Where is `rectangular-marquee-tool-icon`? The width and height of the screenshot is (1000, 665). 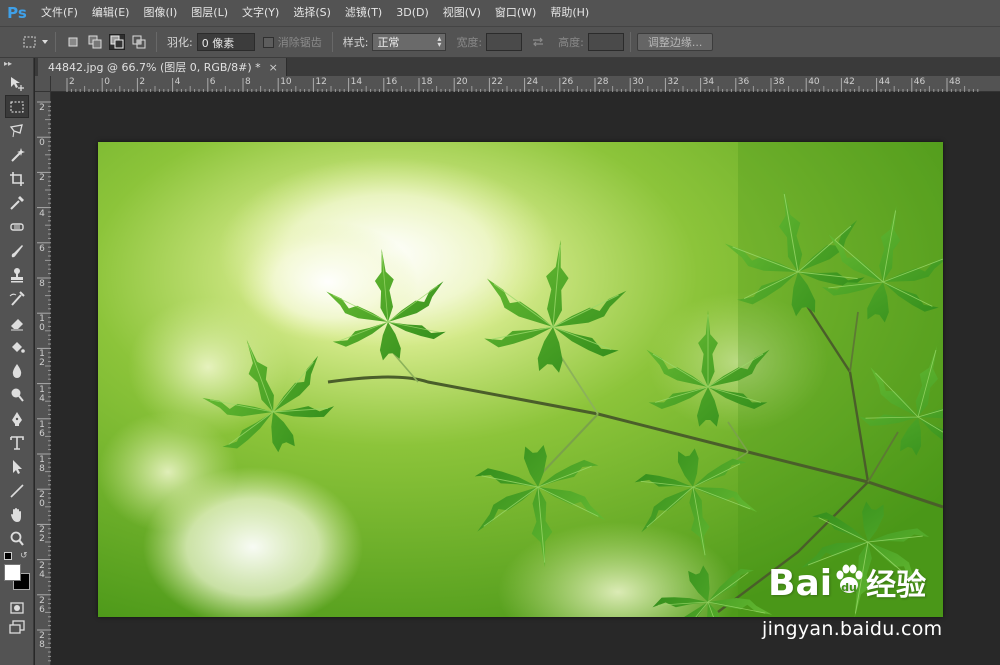
rectangular-marquee-tool-icon is located at coordinates (17, 106).